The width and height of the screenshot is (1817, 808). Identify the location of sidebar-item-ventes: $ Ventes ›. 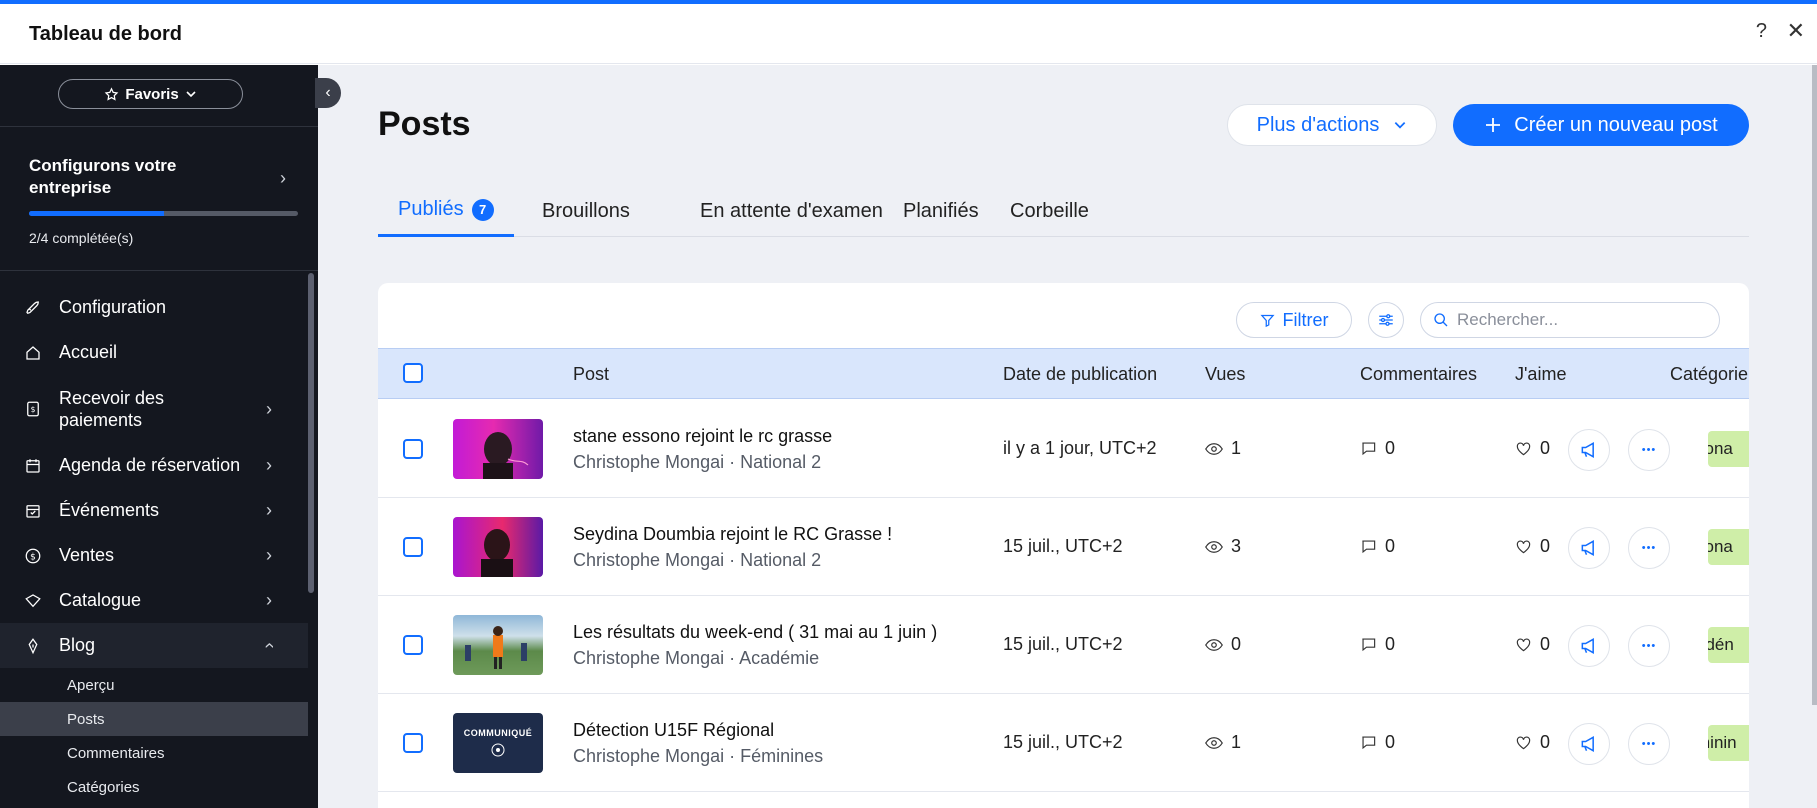
(154, 555).